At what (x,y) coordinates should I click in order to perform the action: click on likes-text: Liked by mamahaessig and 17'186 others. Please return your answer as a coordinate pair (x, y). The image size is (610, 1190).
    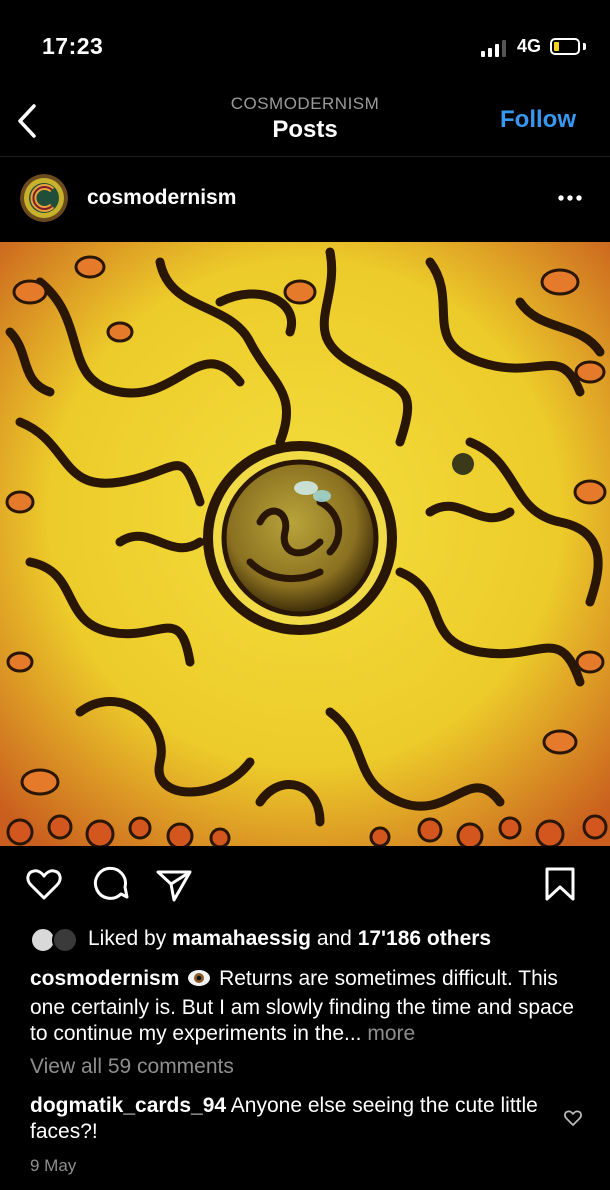
    Looking at the image, I should click on (290, 938).